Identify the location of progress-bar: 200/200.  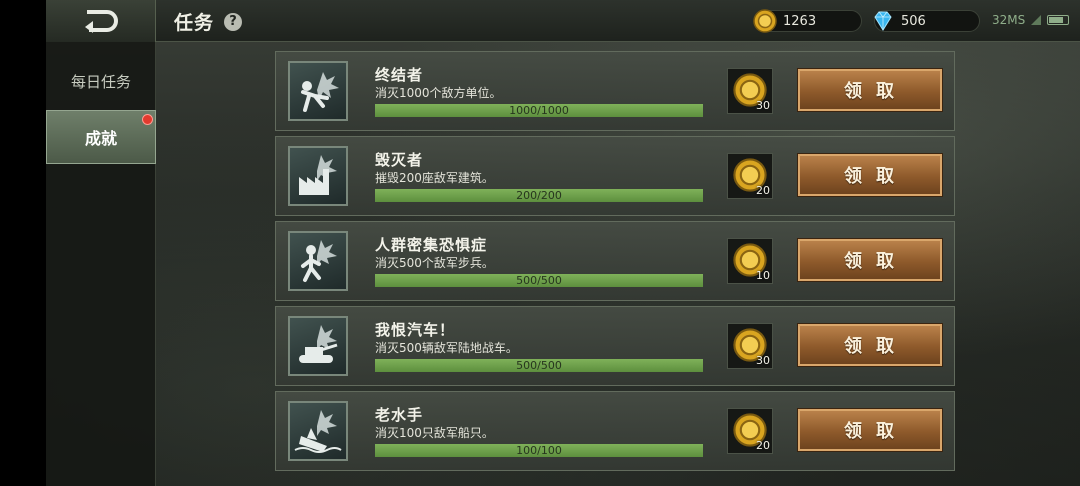
(539, 195).